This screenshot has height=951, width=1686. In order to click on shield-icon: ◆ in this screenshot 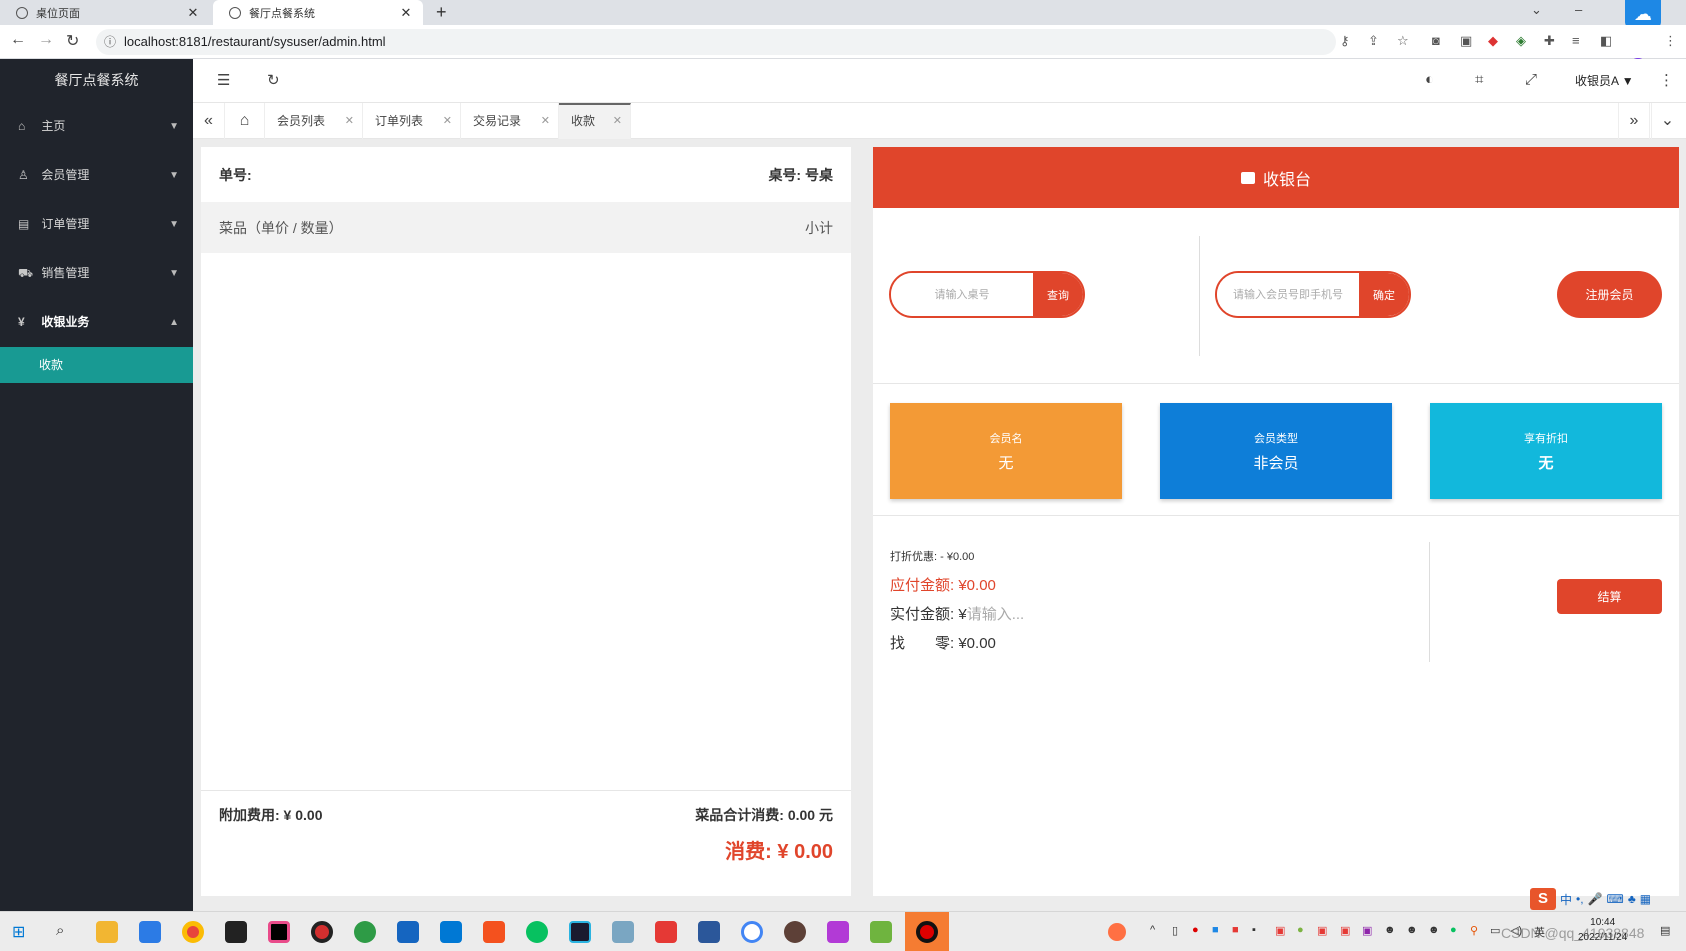, I will do `click(1493, 41)`.